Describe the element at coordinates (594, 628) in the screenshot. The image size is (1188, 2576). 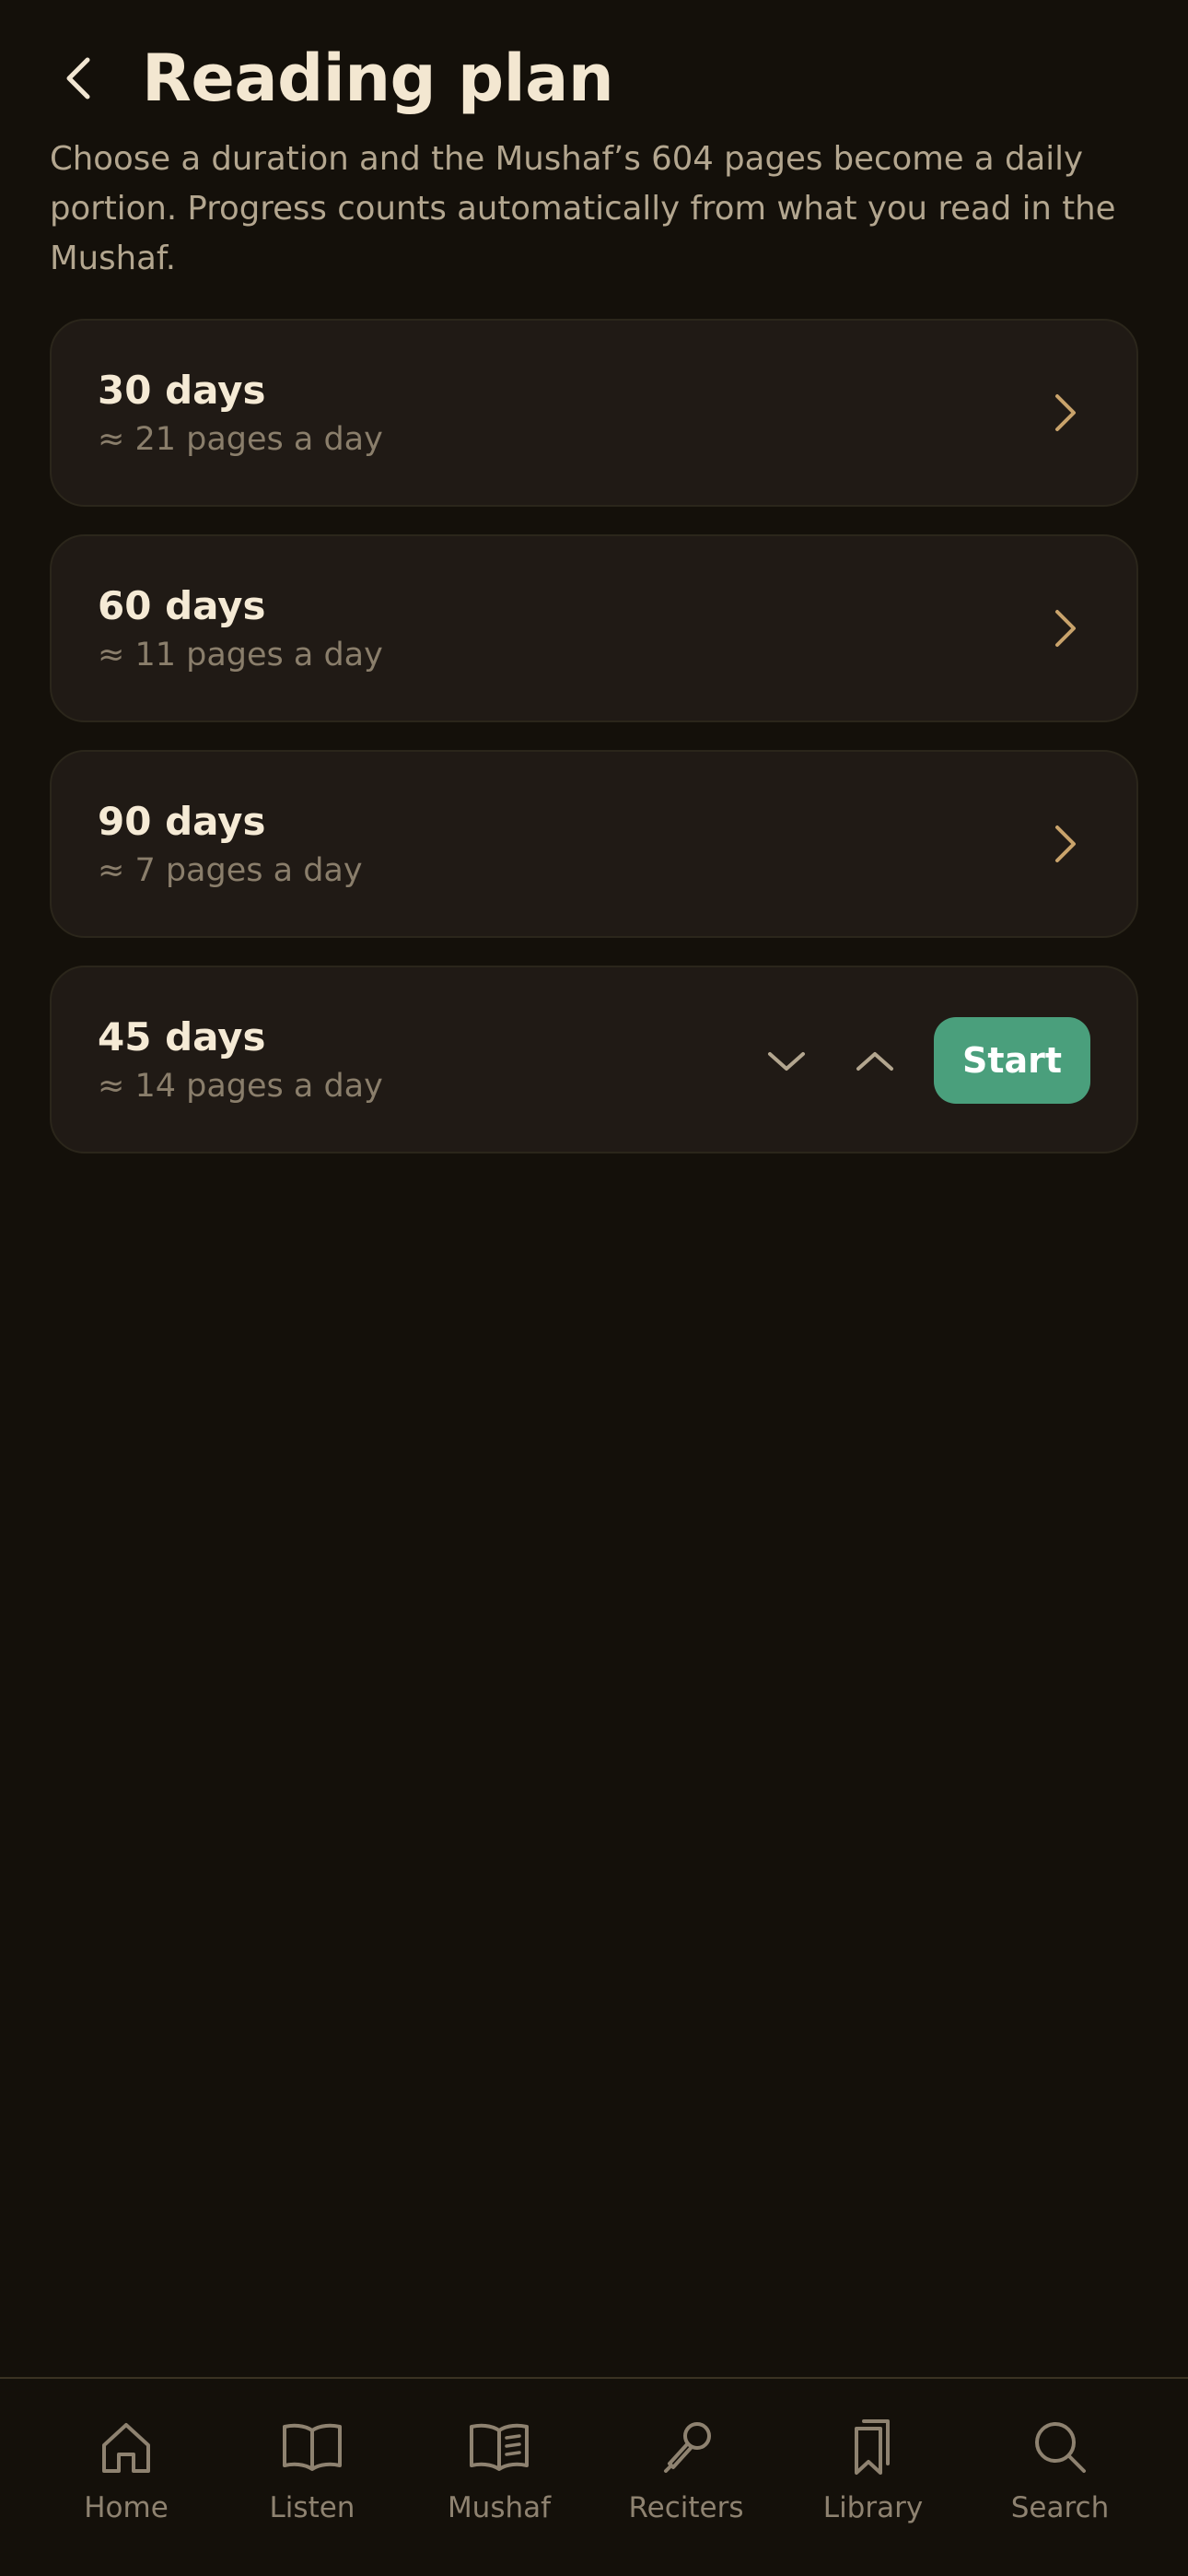
I see `plan-card-60-days: 60 days ≈ 11 pages a day` at that location.